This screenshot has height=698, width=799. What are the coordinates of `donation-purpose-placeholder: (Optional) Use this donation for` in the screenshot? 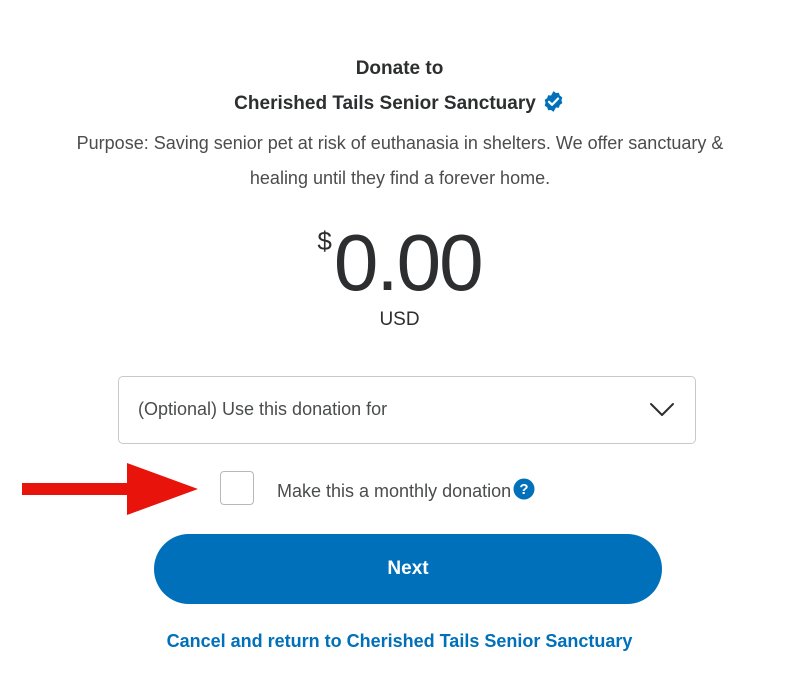 It's located at (263, 409).